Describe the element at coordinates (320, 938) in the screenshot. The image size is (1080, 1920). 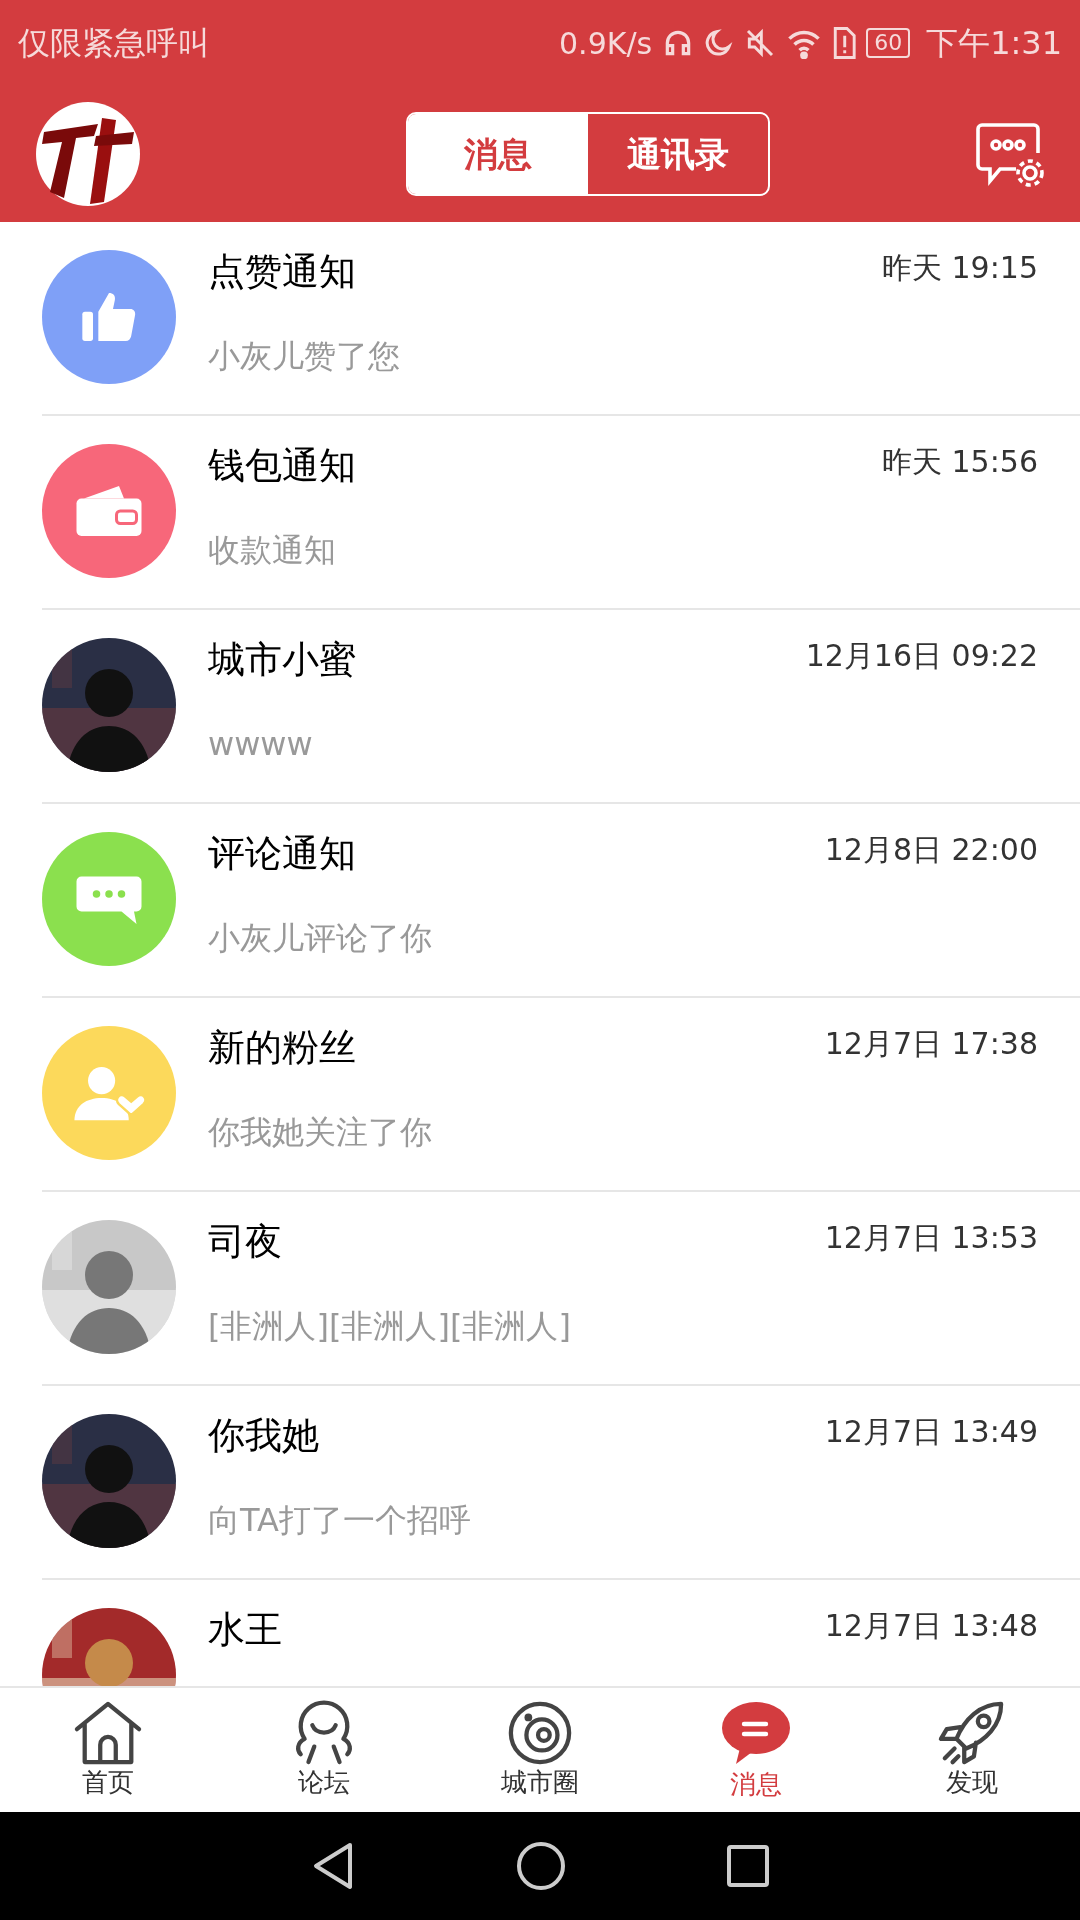
I see `message-preview: 小灰儿评论了你` at that location.